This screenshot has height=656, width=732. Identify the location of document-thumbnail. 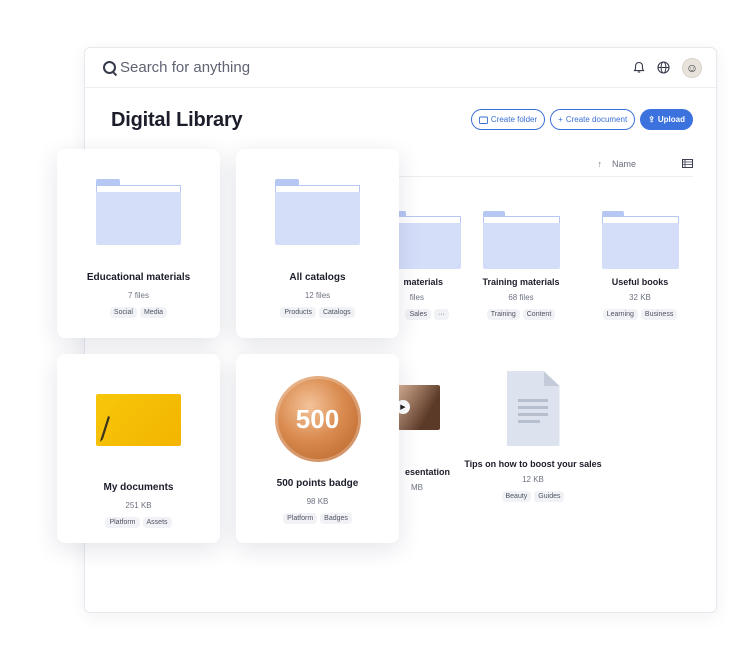
(138, 420).